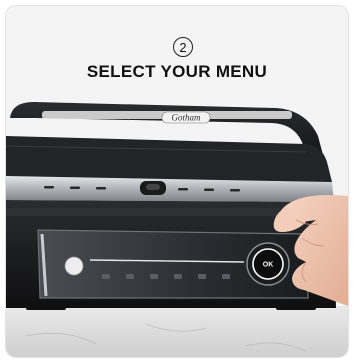 The image size is (354, 363). What do you see at coordinates (177, 331) in the screenshot?
I see `countertop` at bounding box center [177, 331].